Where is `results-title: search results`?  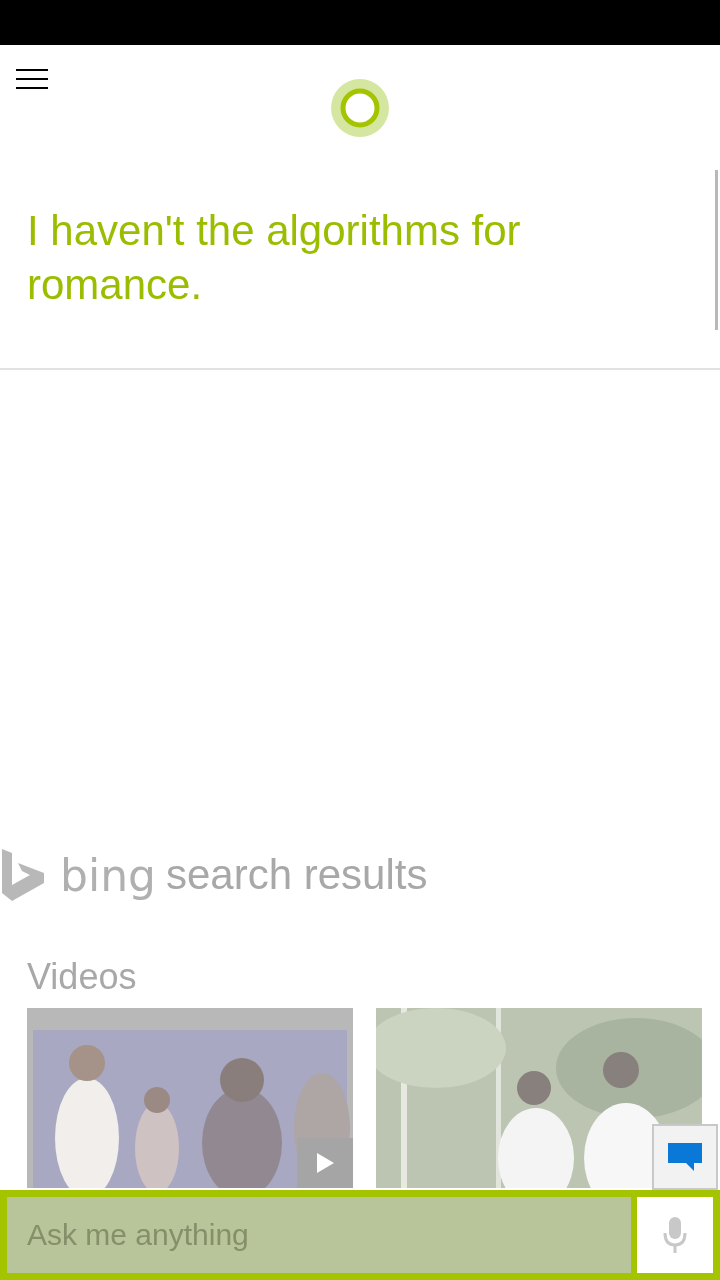 results-title: search results is located at coordinates (297, 875).